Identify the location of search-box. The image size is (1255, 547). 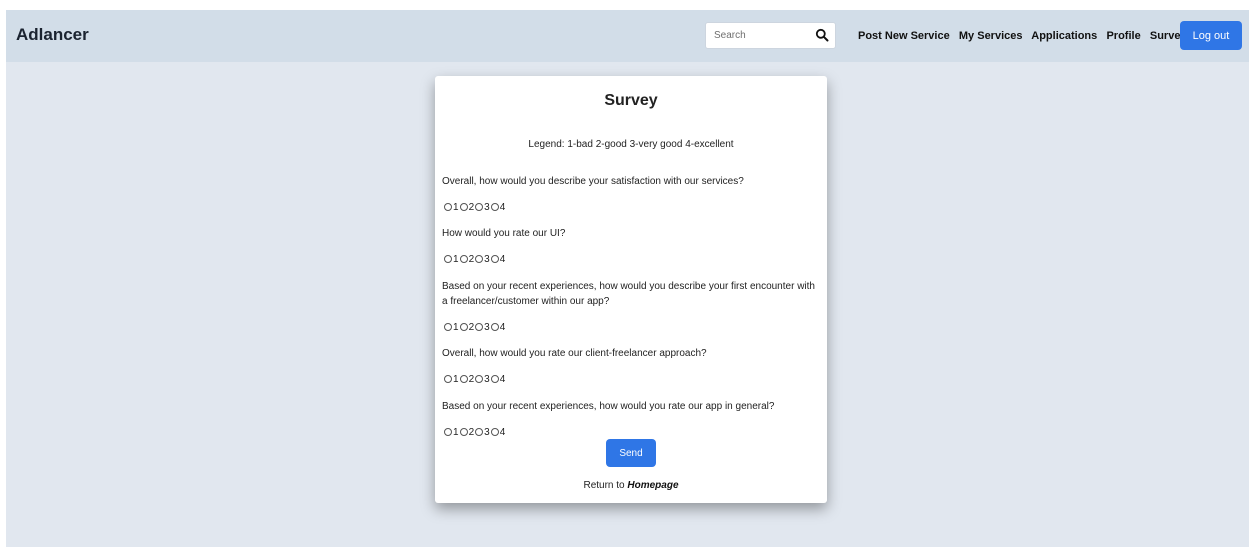
(770, 35).